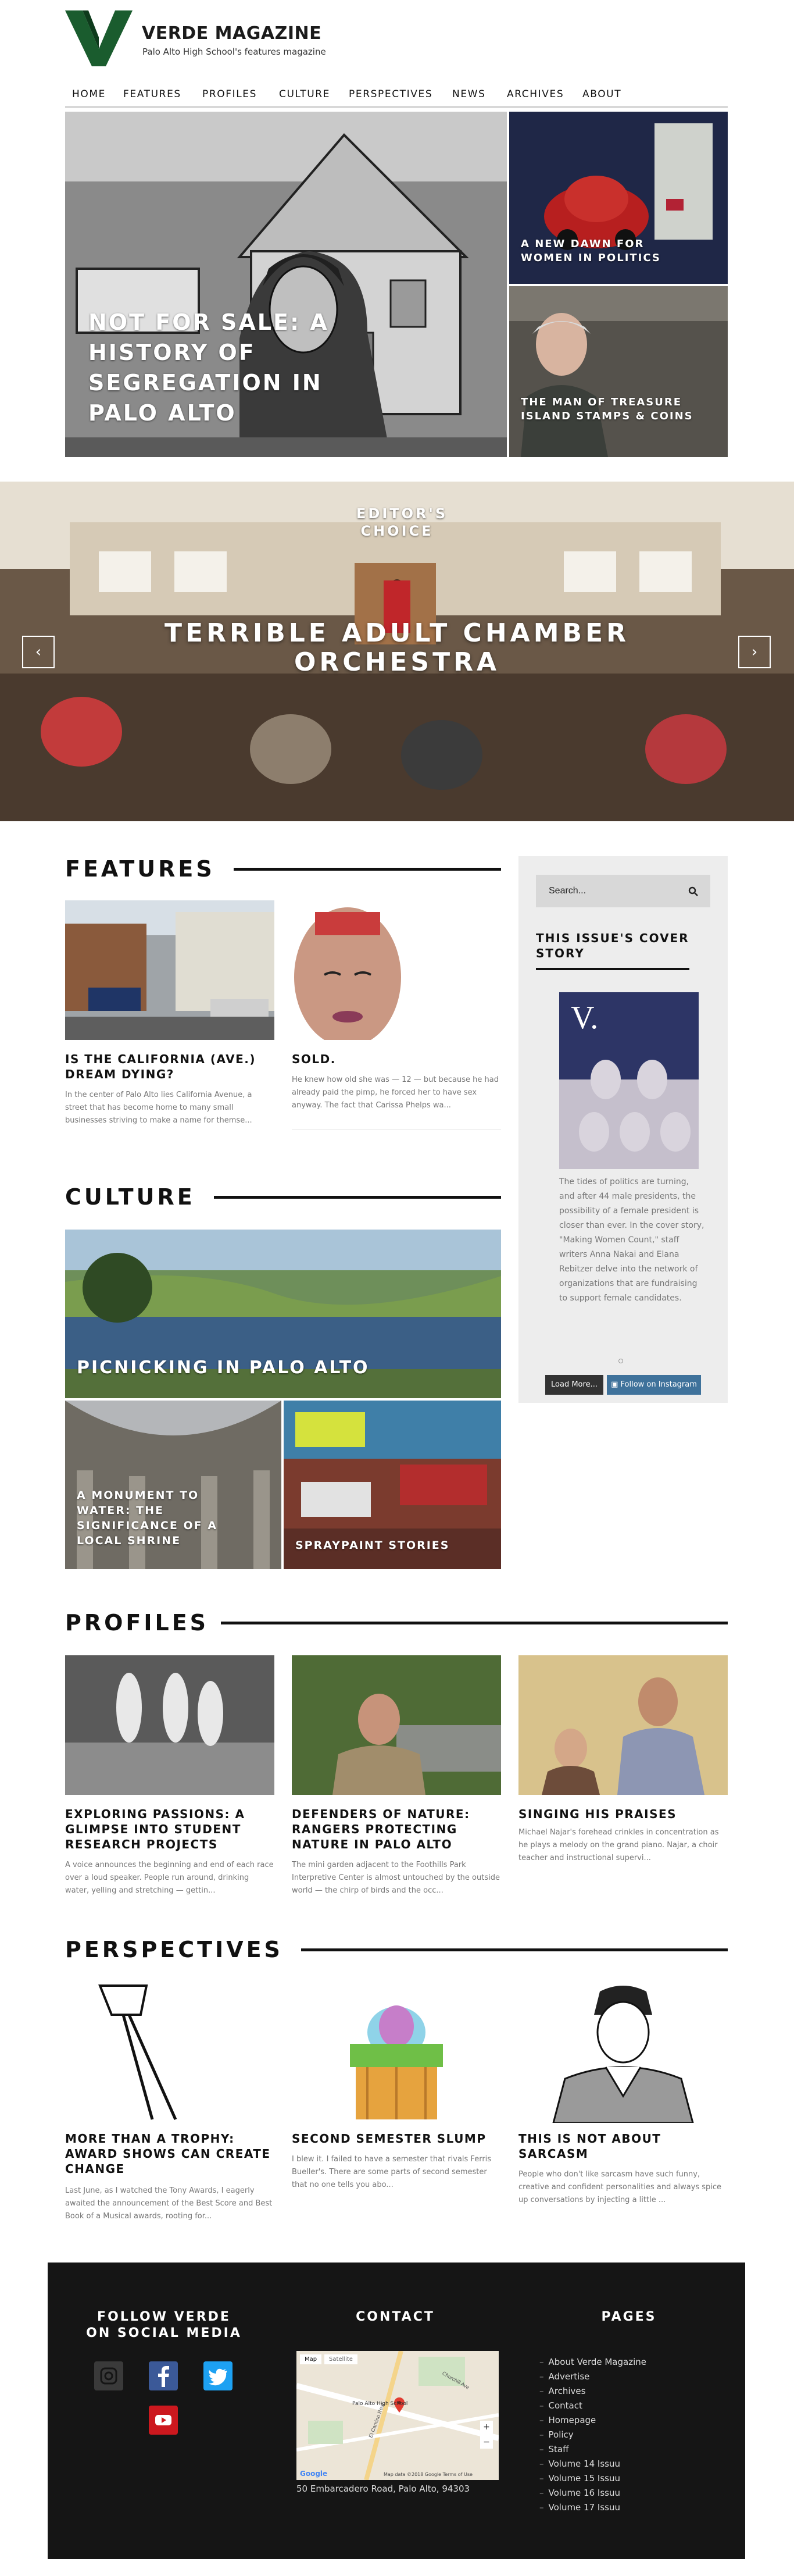  I want to click on nav-news: NEWS, so click(468, 94).